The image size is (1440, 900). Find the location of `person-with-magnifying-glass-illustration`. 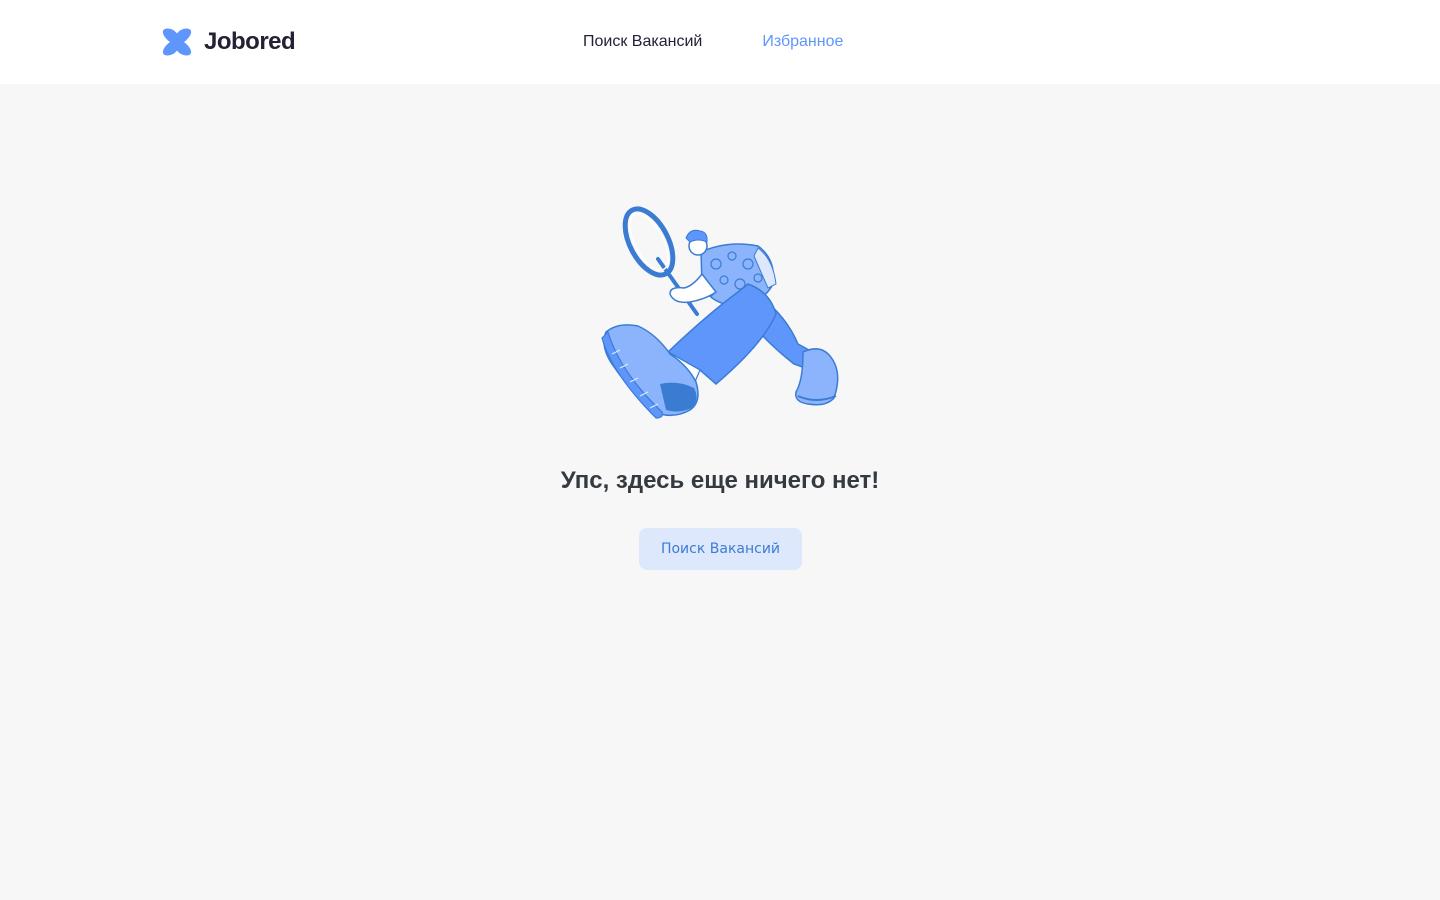

person-with-magnifying-glass-illustration is located at coordinates (720, 312).